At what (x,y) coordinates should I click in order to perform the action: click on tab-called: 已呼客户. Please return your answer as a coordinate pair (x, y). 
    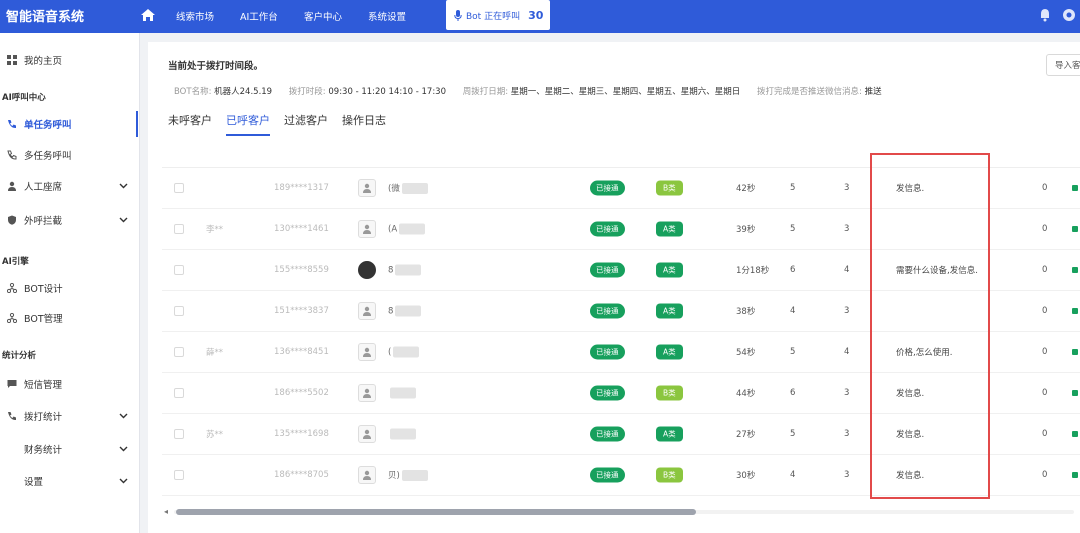
    Looking at the image, I should click on (248, 124).